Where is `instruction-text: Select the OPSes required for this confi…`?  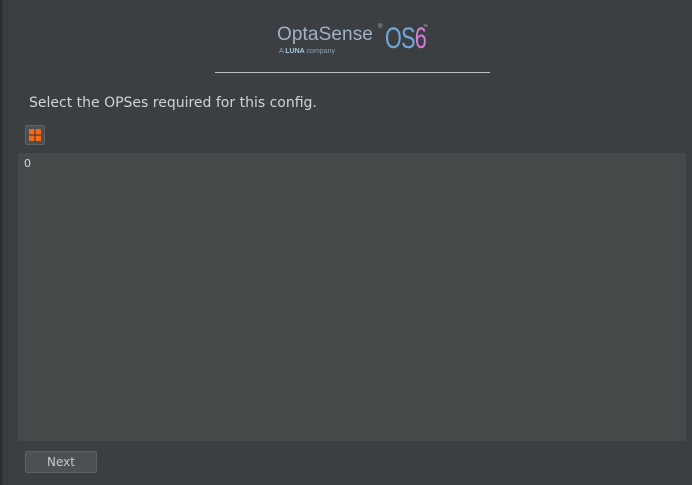
instruction-text: Select the OPSes required for this confi… is located at coordinates (173, 103).